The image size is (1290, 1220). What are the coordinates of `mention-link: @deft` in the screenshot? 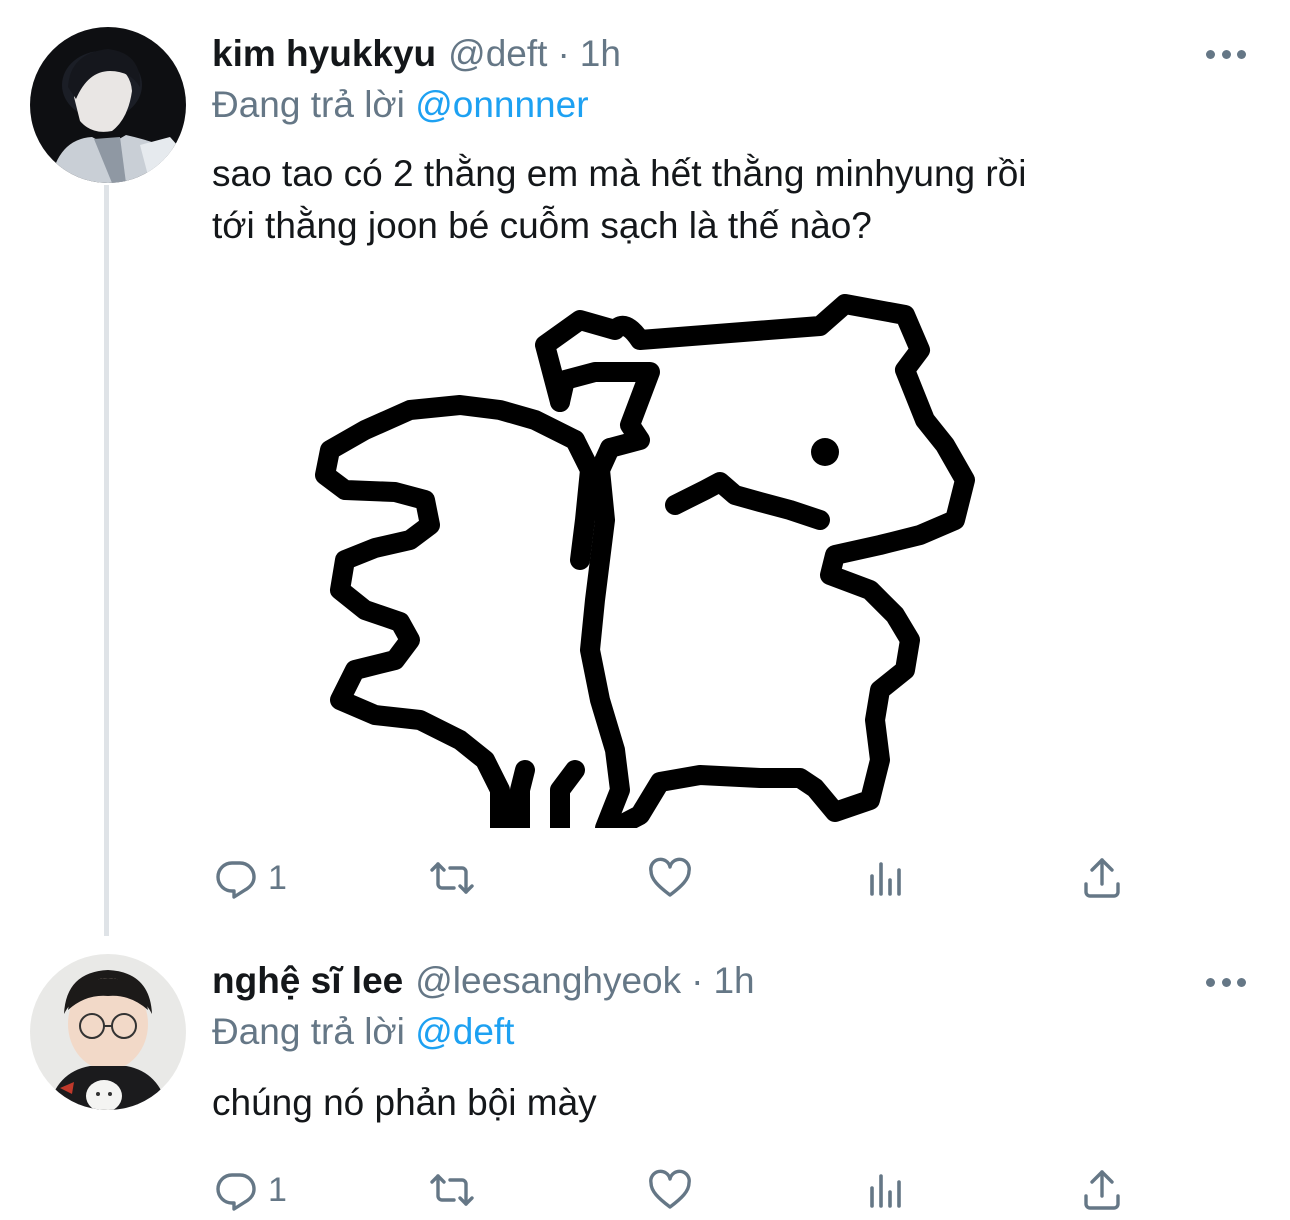 It's located at (464, 1031).